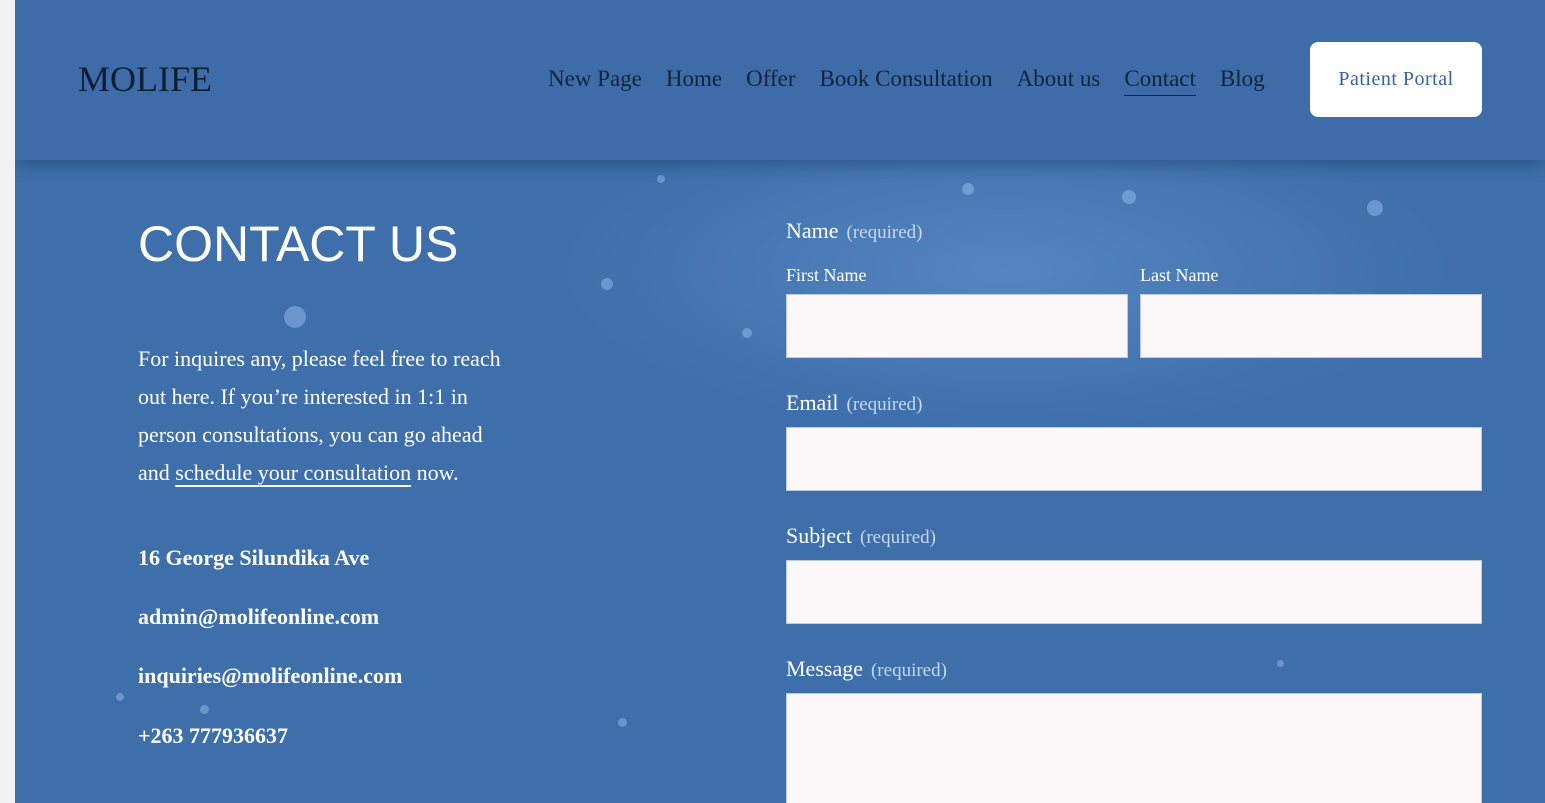  What do you see at coordinates (1179, 275) in the screenshot?
I see `last-name-label: Last Name` at bounding box center [1179, 275].